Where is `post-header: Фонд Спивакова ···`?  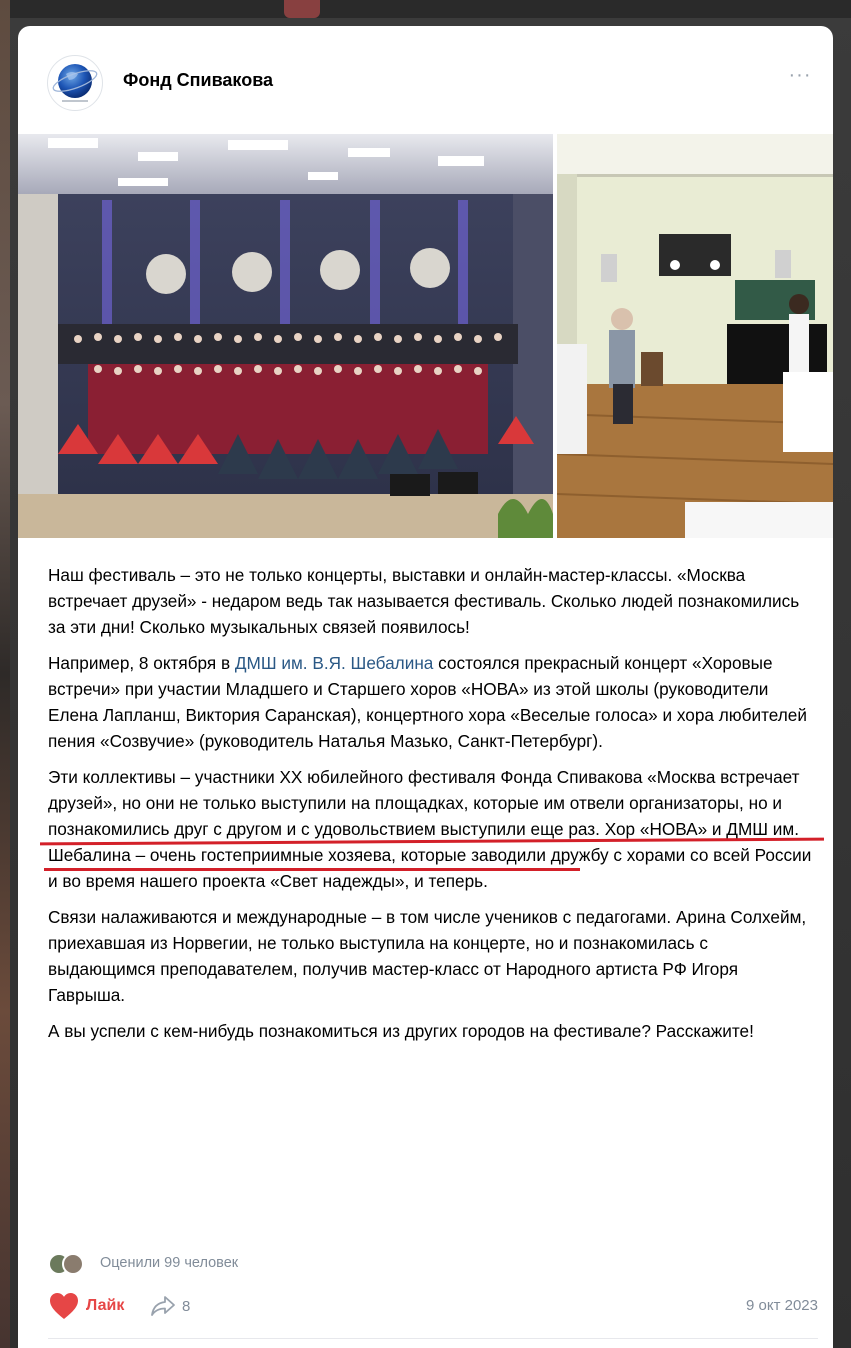 post-header: Фонд Спивакова ··· is located at coordinates (425, 80).